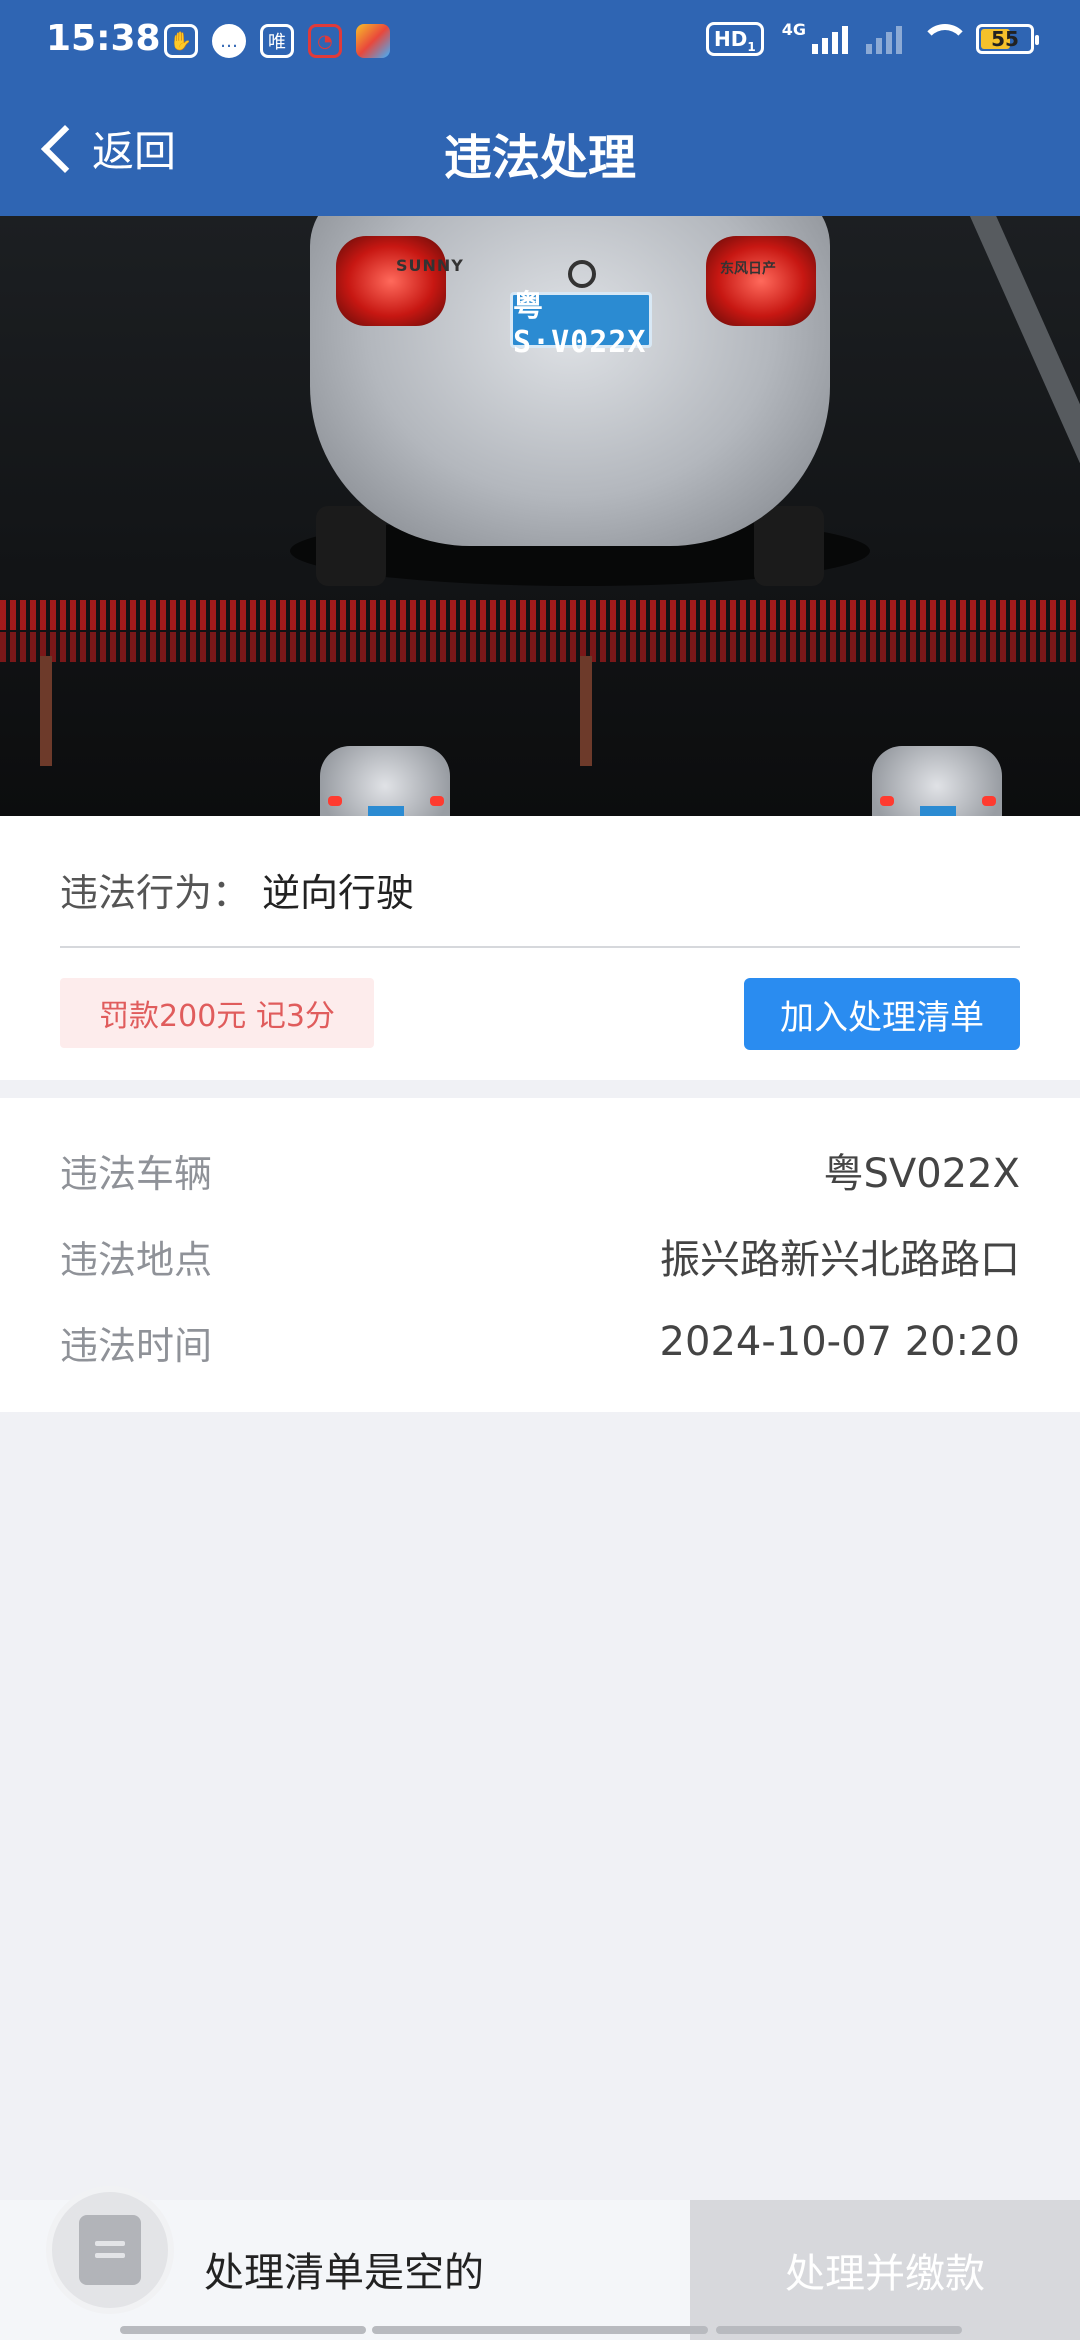  I want to click on detail-row-vehicle: 违法车辆 粤SV022X, so click(540, 1170).